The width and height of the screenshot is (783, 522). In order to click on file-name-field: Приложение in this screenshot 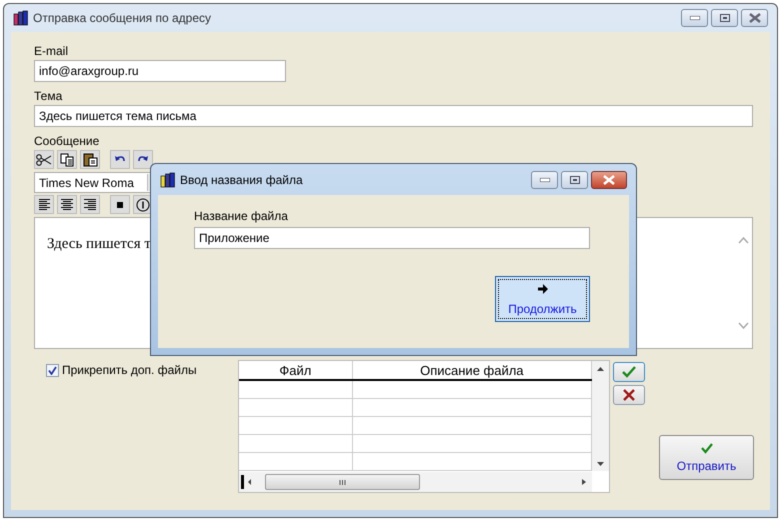, I will do `click(392, 238)`.